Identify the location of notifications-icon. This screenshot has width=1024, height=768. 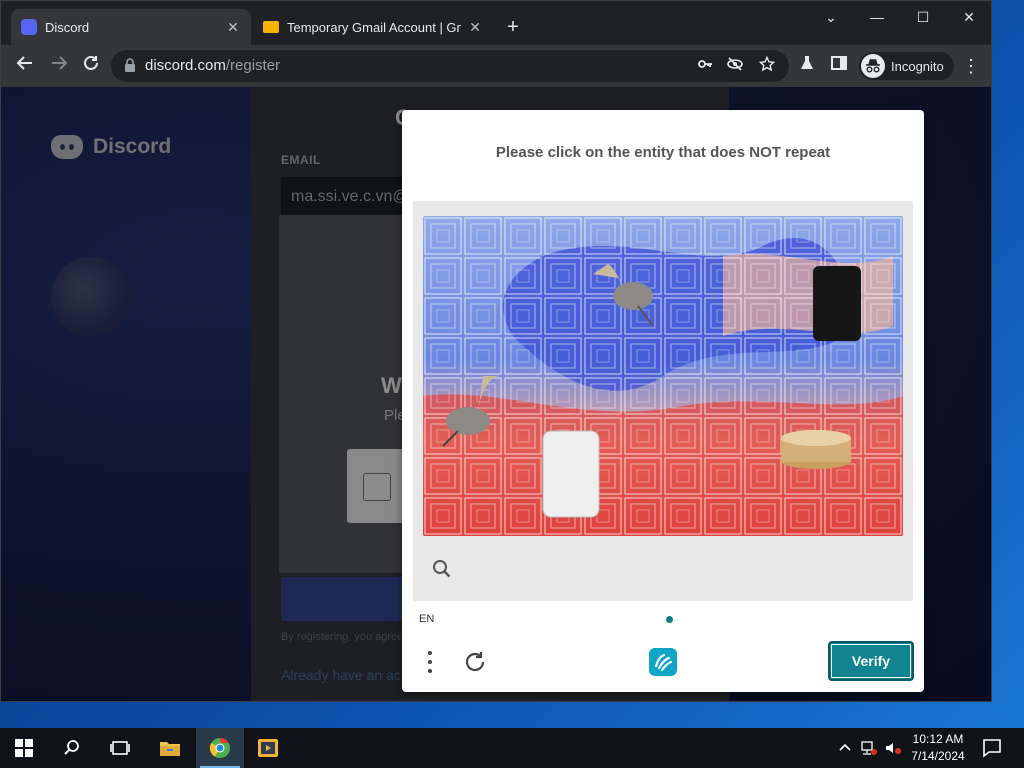
(992, 748).